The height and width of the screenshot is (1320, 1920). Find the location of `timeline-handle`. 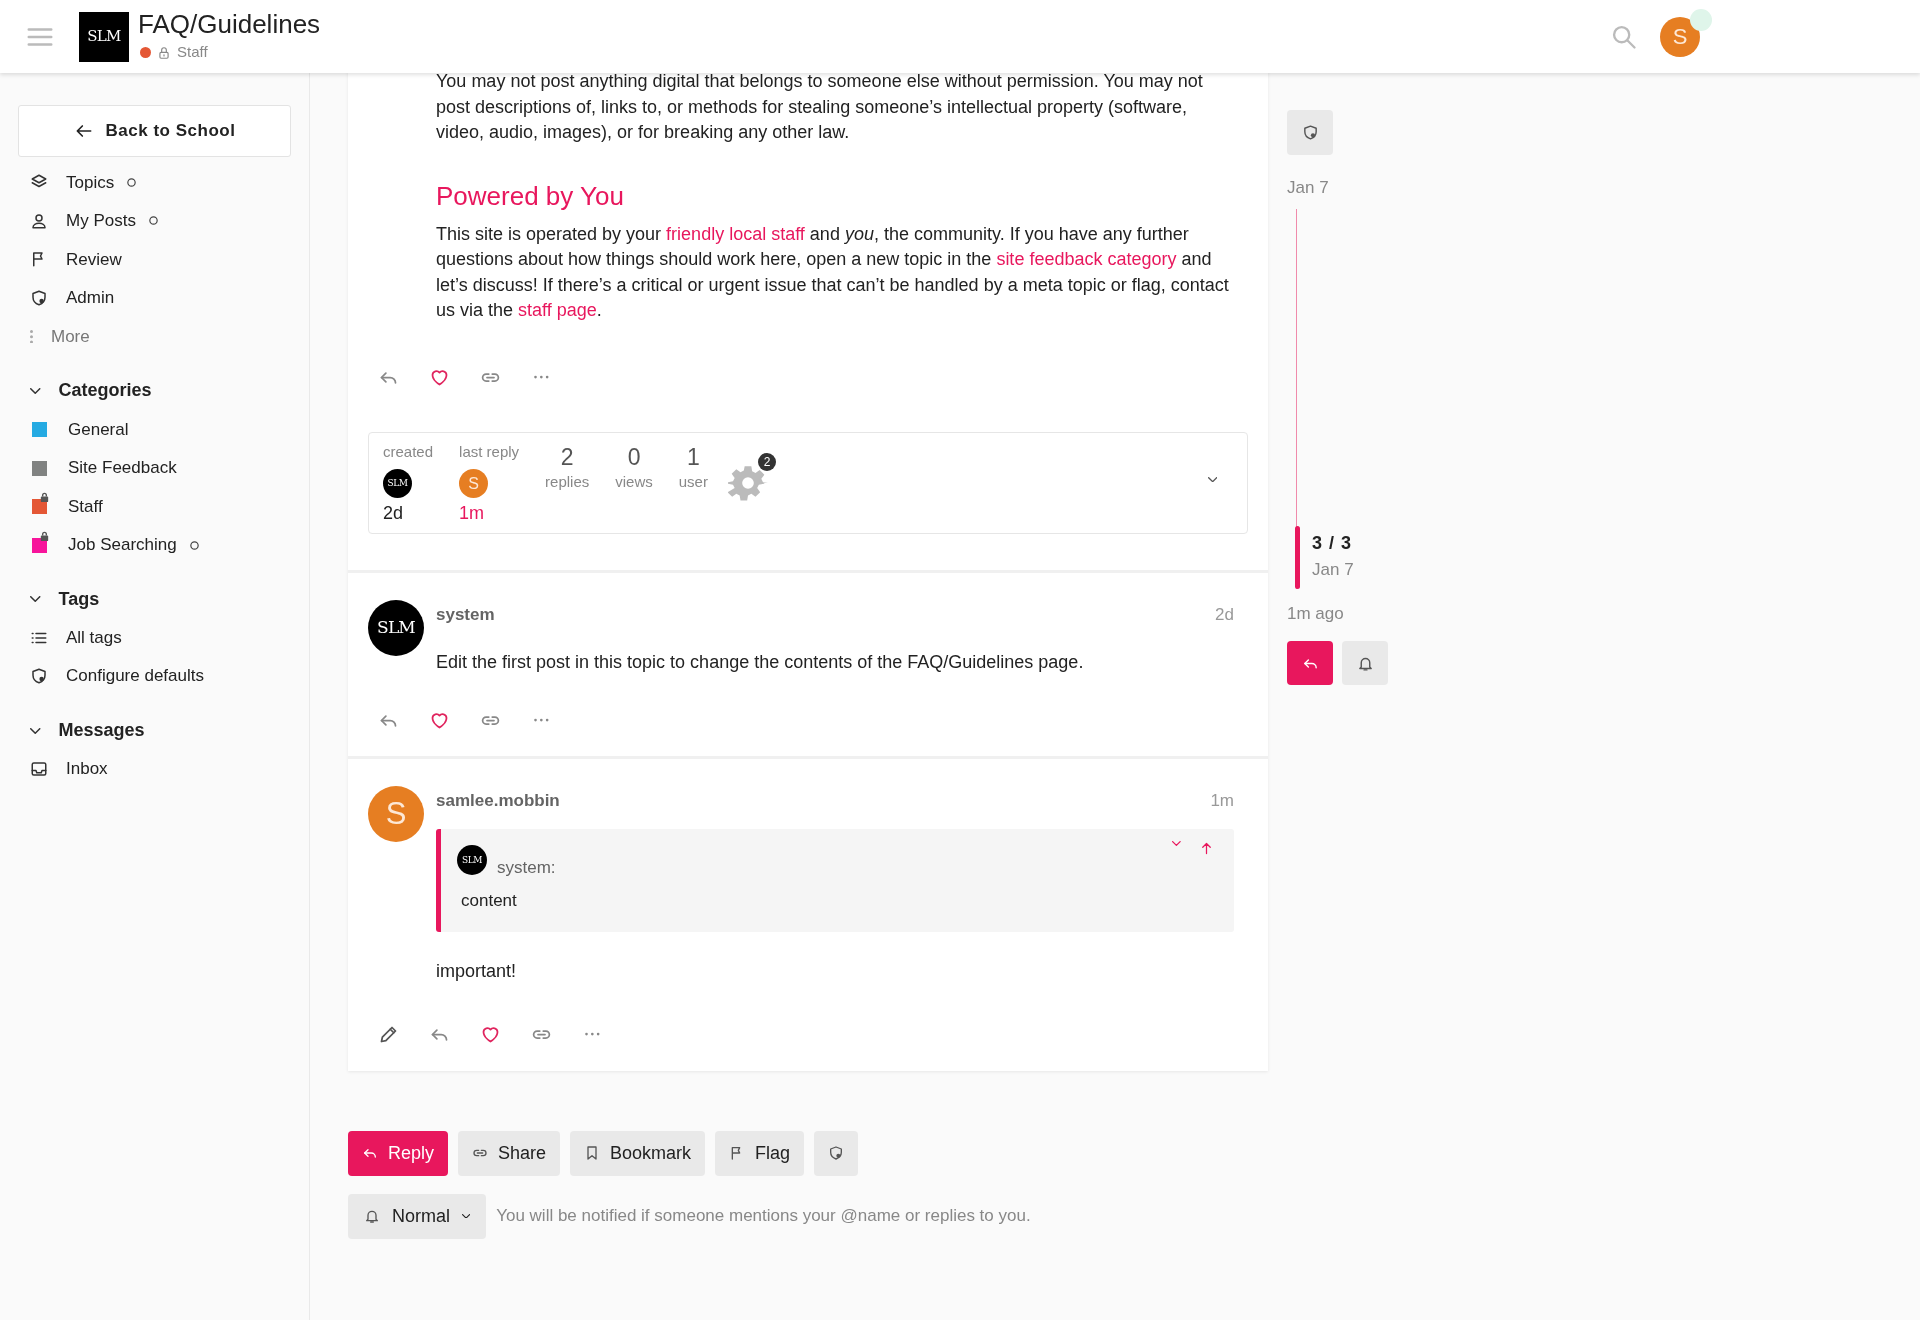

timeline-handle is located at coordinates (1297, 557).